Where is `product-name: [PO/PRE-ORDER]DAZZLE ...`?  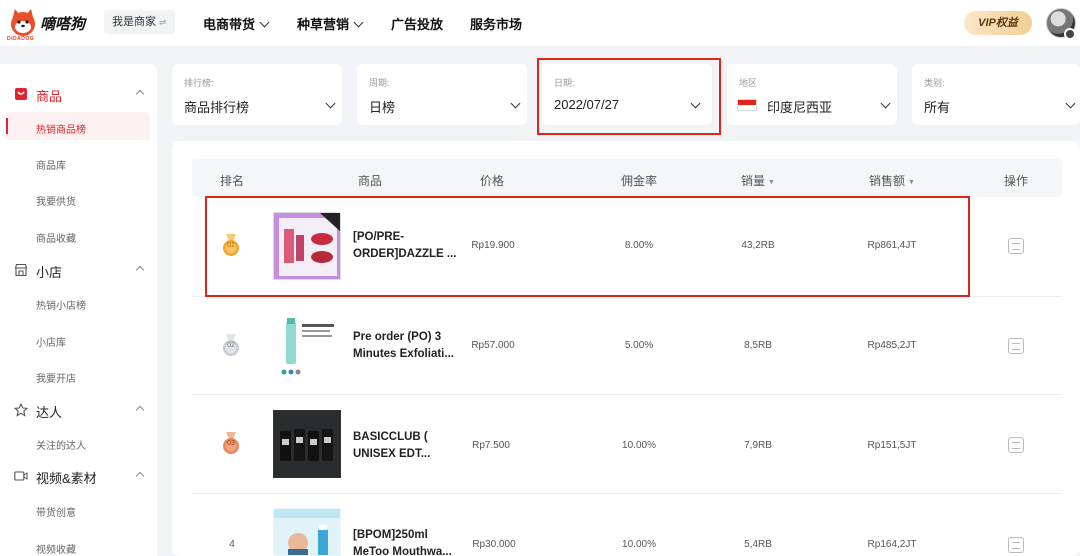
product-name: [PO/PRE-ORDER]DAZZLE ... is located at coordinates (408, 246).